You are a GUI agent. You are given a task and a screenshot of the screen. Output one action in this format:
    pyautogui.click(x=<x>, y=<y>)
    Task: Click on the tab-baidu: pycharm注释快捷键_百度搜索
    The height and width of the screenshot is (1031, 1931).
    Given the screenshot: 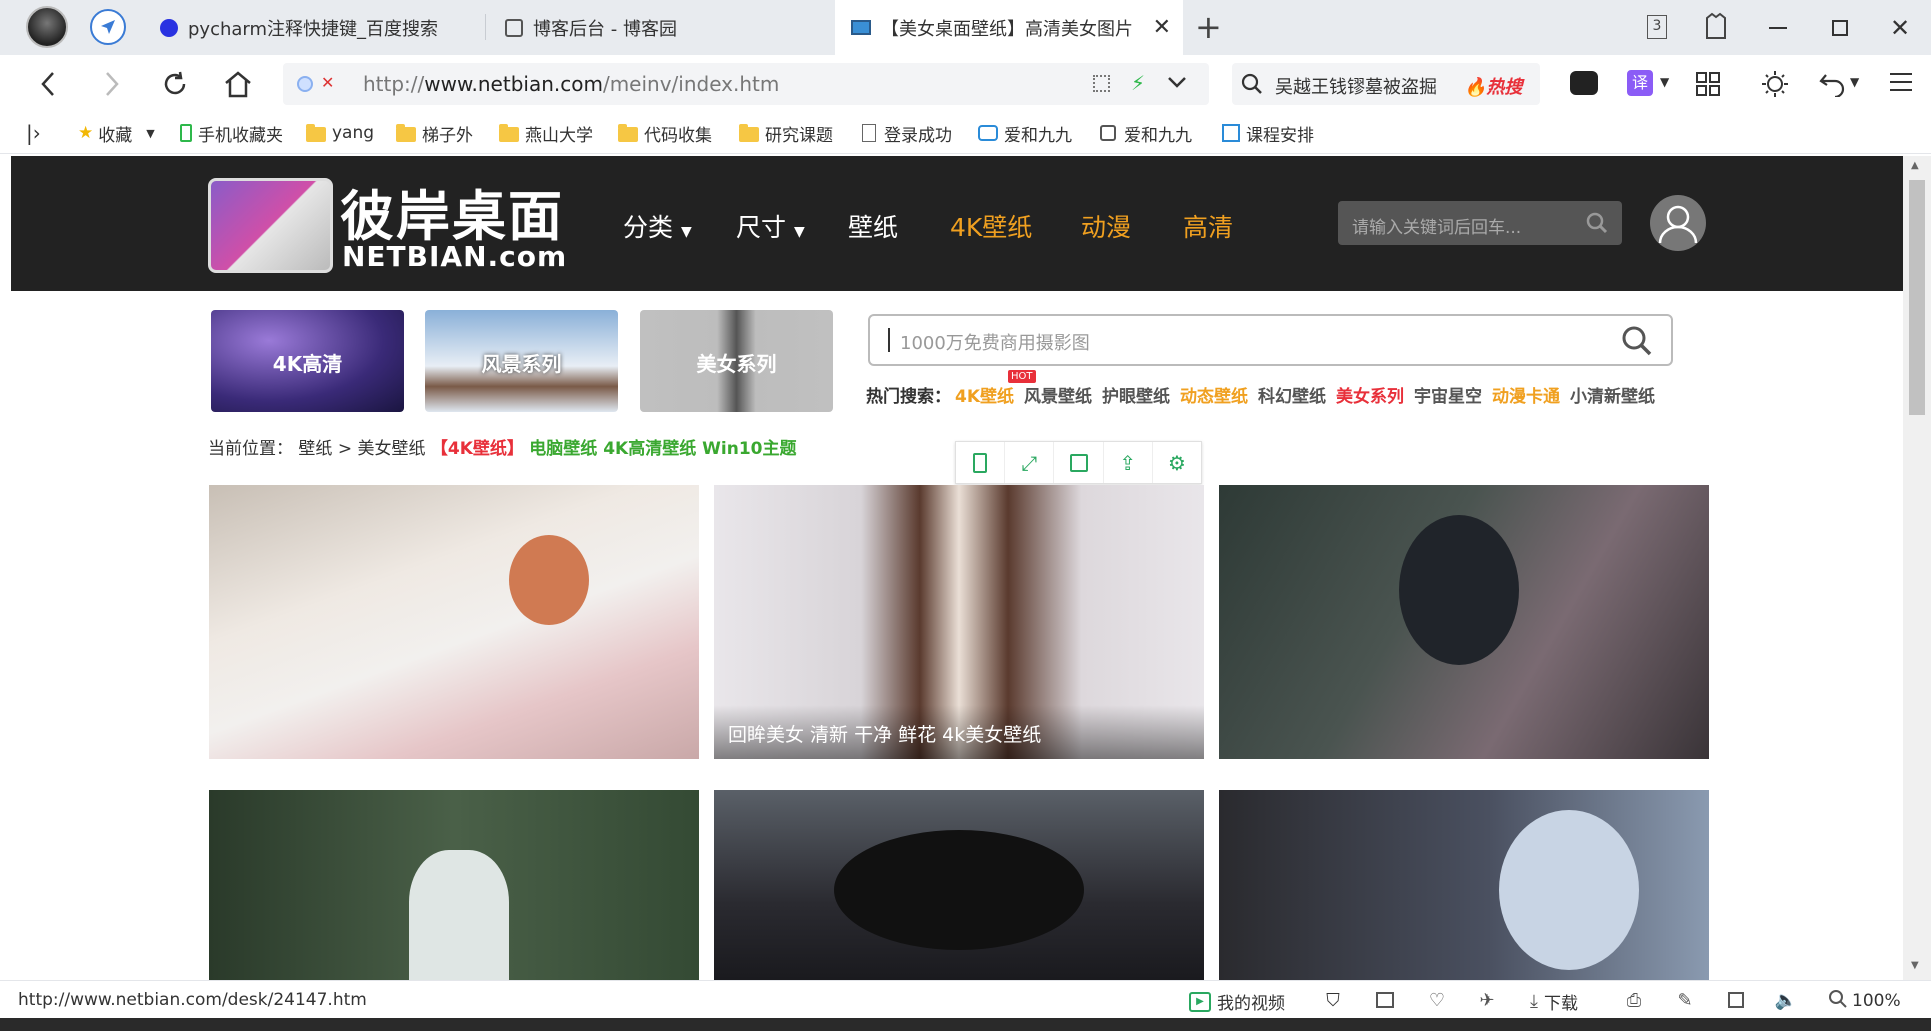 What is the action you would take?
    pyautogui.click(x=315, y=27)
    